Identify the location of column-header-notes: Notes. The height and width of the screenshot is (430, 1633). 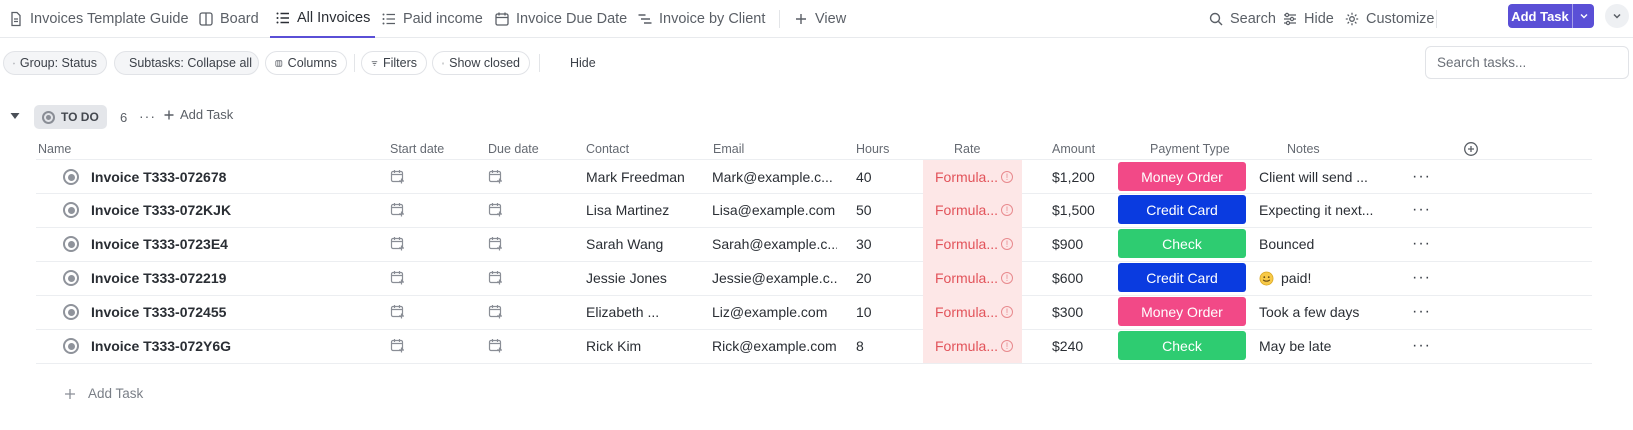
(1303, 149).